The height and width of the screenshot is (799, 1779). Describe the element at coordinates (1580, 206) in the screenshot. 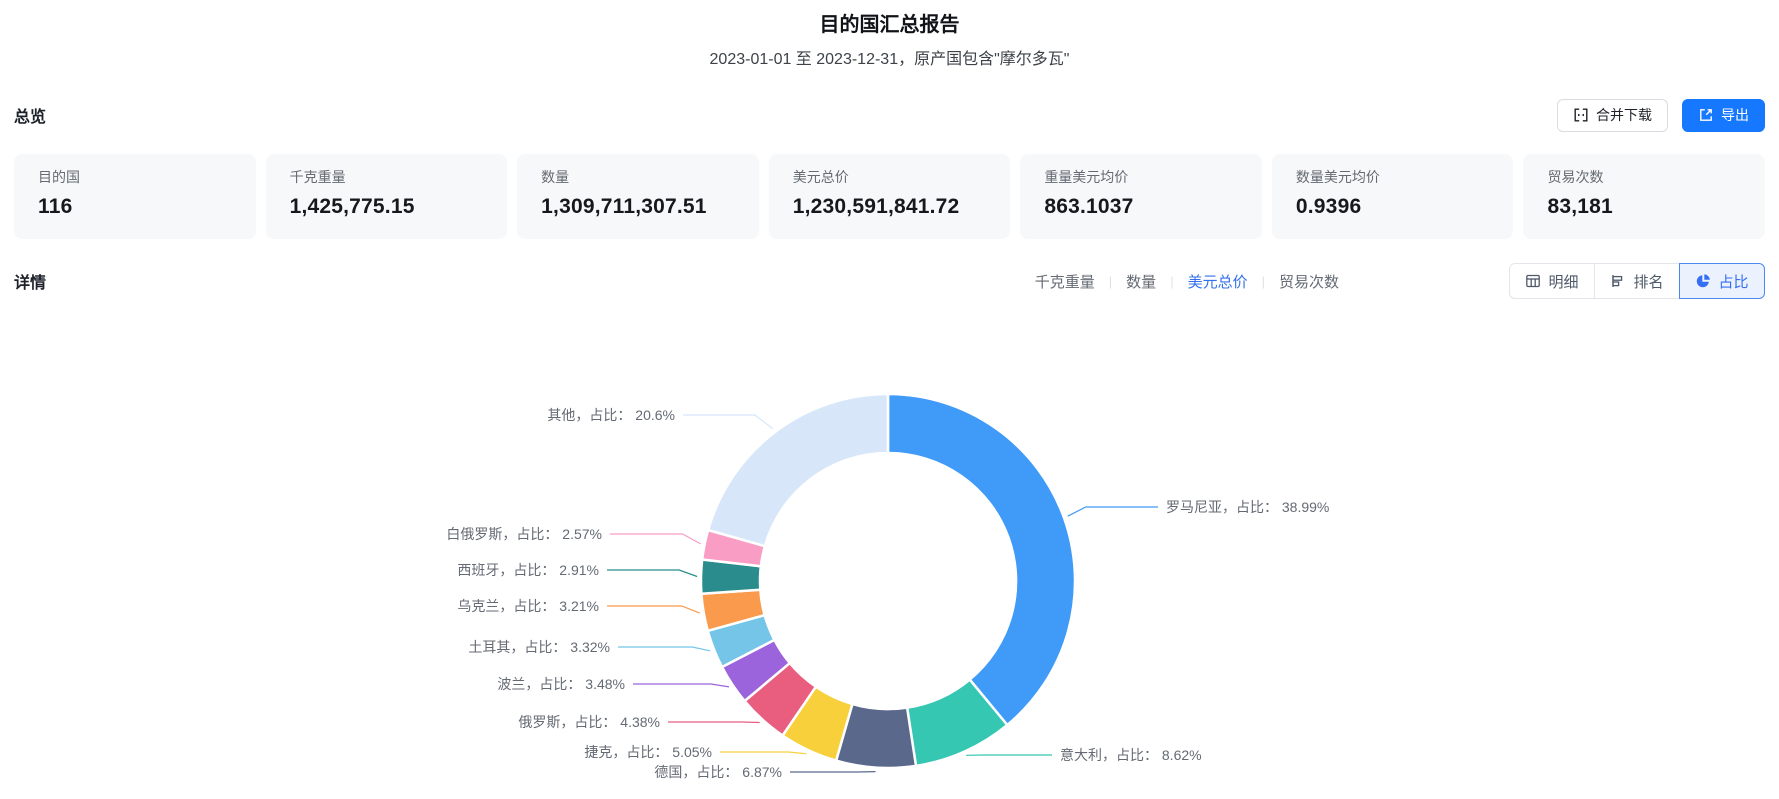

I see `stat-card-value: 83,181` at that location.